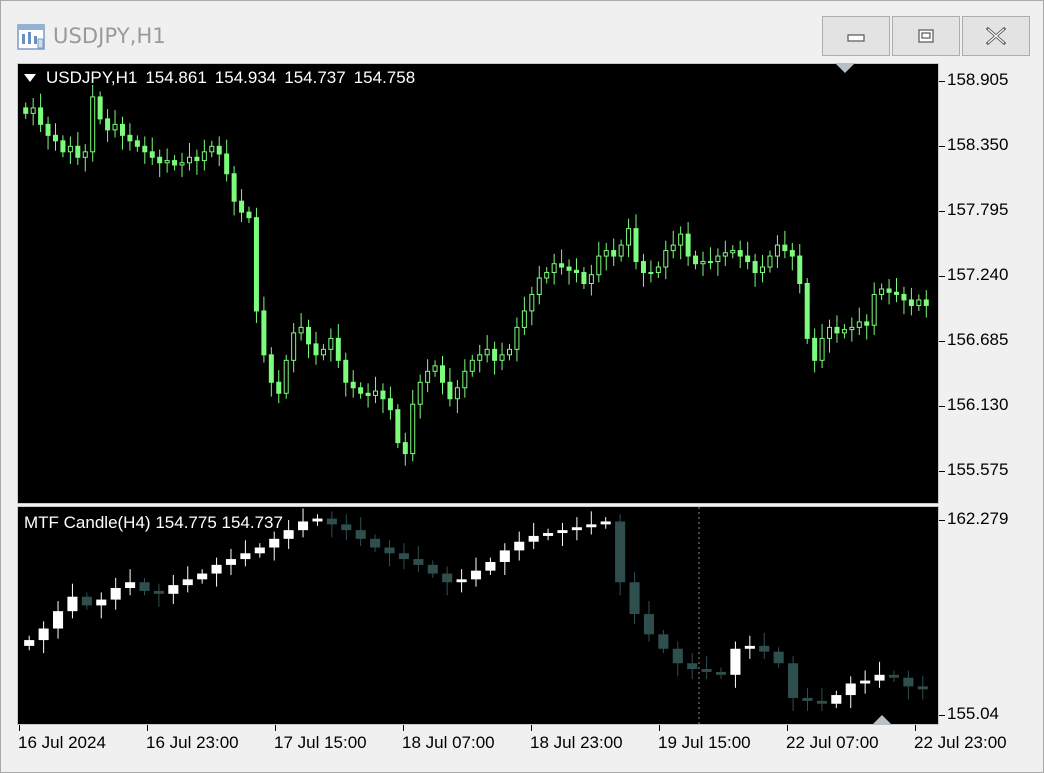 Image resolution: width=1044 pixels, height=773 pixels. Describe the element at coordinates (882, 720) in the screenshot. I see `chart-end-marker` at that location.